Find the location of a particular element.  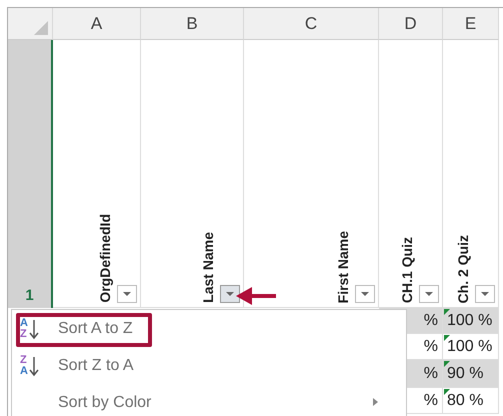

column-header: C is located at coordinates (311, 24).